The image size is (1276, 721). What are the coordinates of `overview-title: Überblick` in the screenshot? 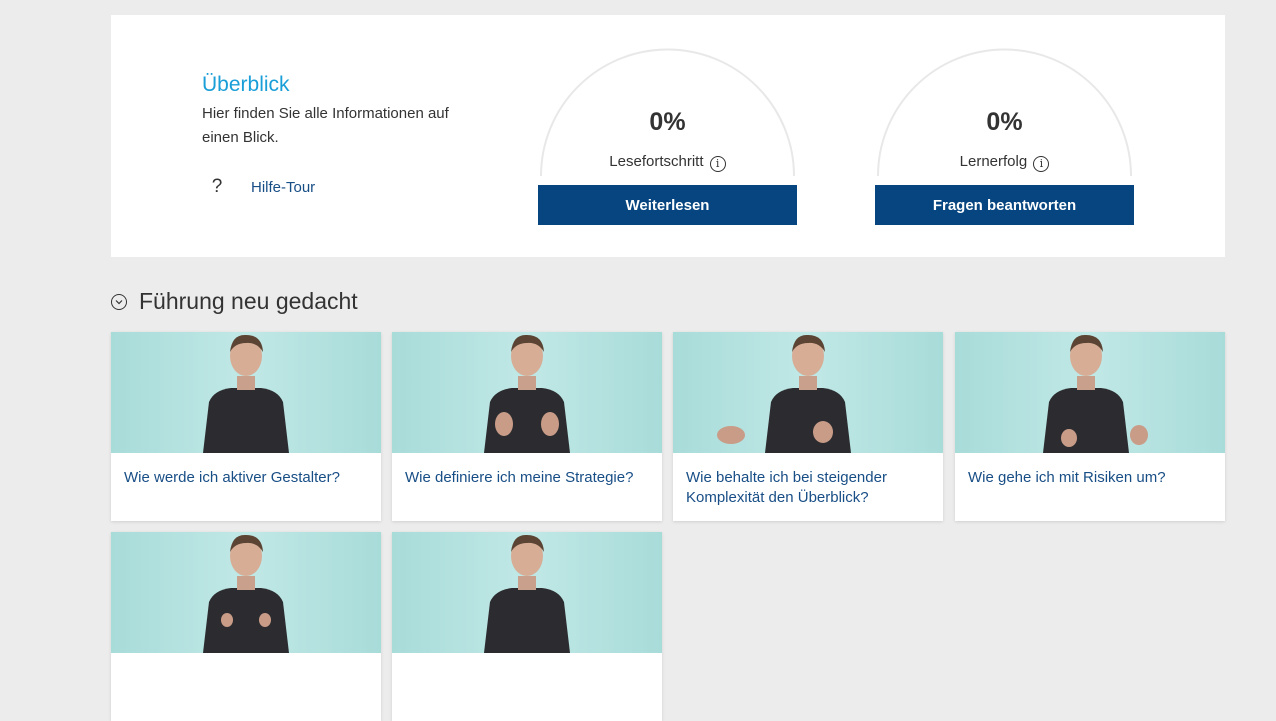 It's located at (246, 84).